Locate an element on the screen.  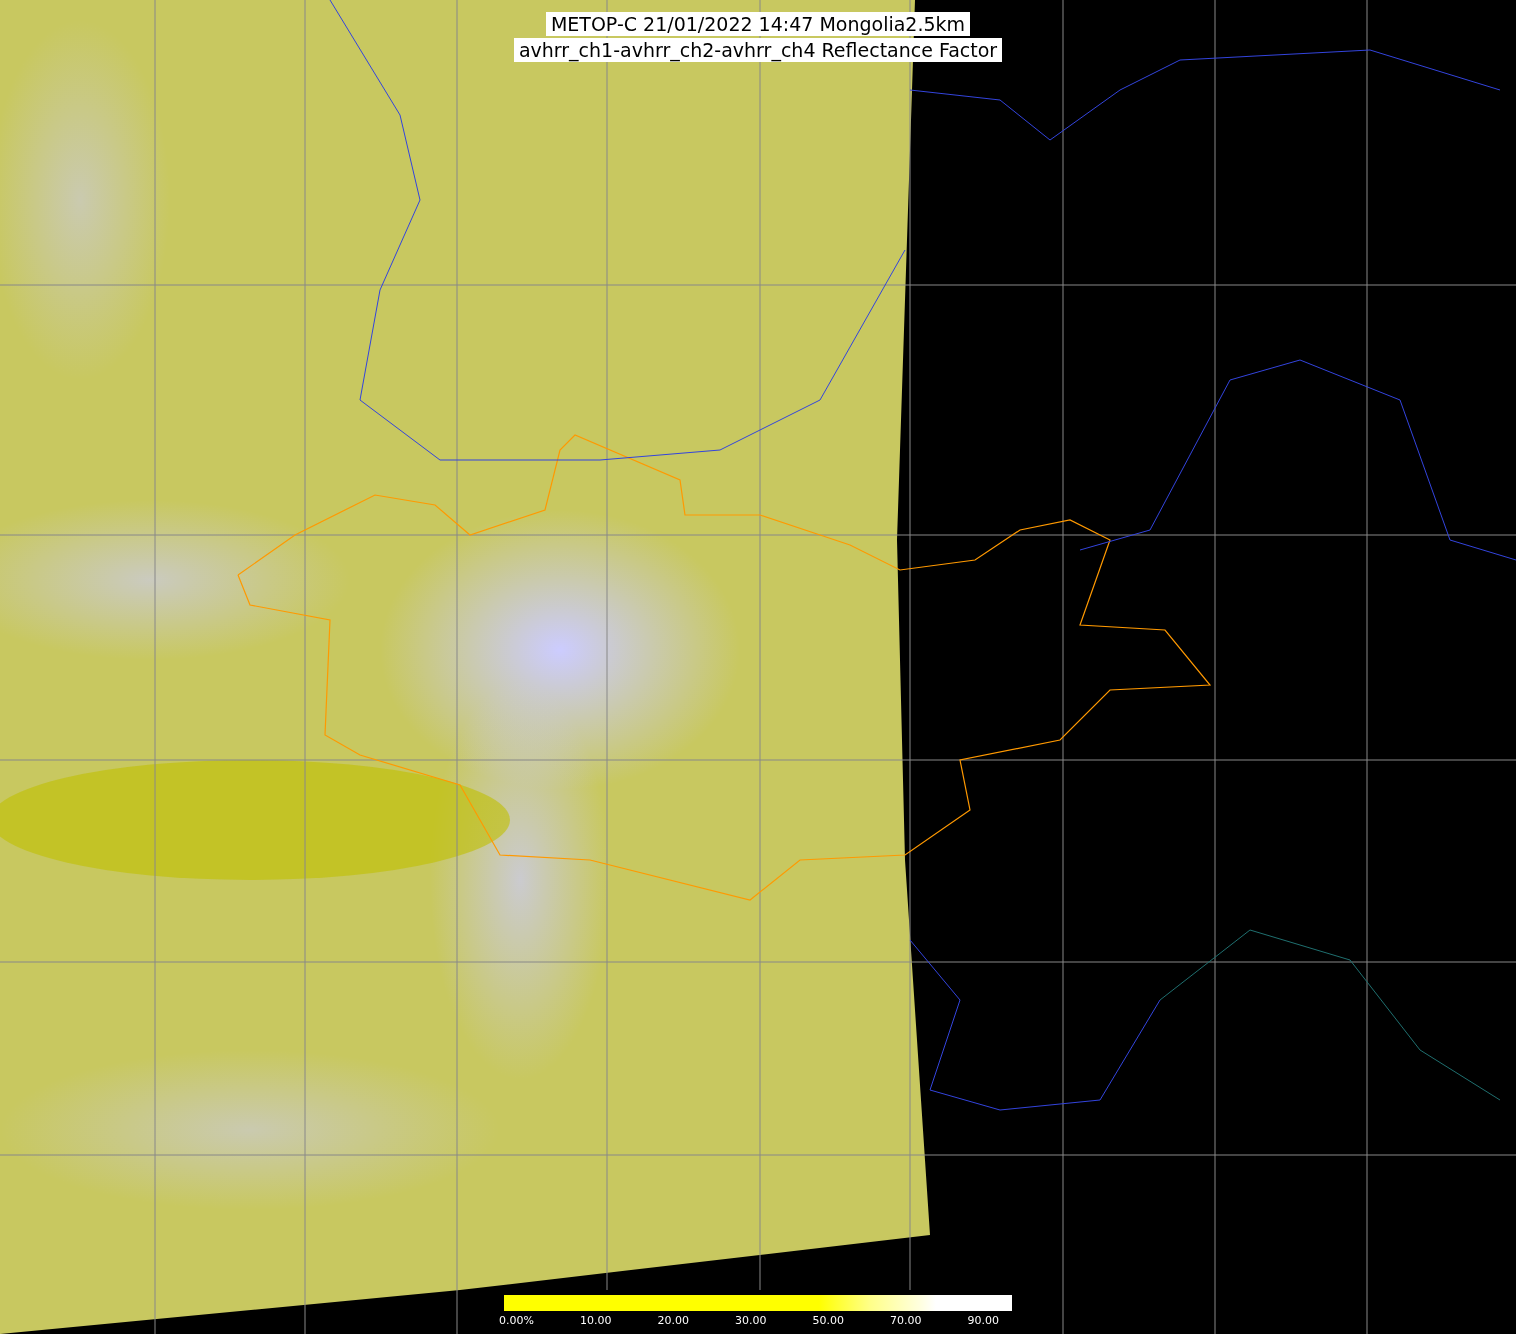
colorbar-tick-label: 30.00 is located at coordinates (750, 1320).